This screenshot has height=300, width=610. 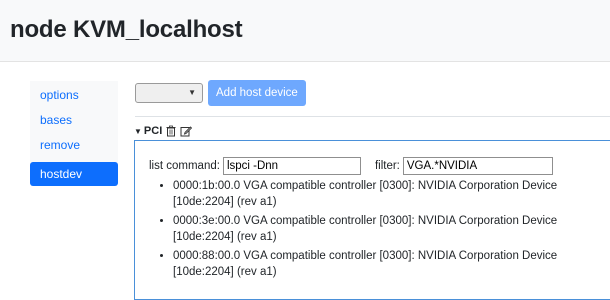 I want to click on add-host-device-button: Add host device, so click(x=257, y=93).